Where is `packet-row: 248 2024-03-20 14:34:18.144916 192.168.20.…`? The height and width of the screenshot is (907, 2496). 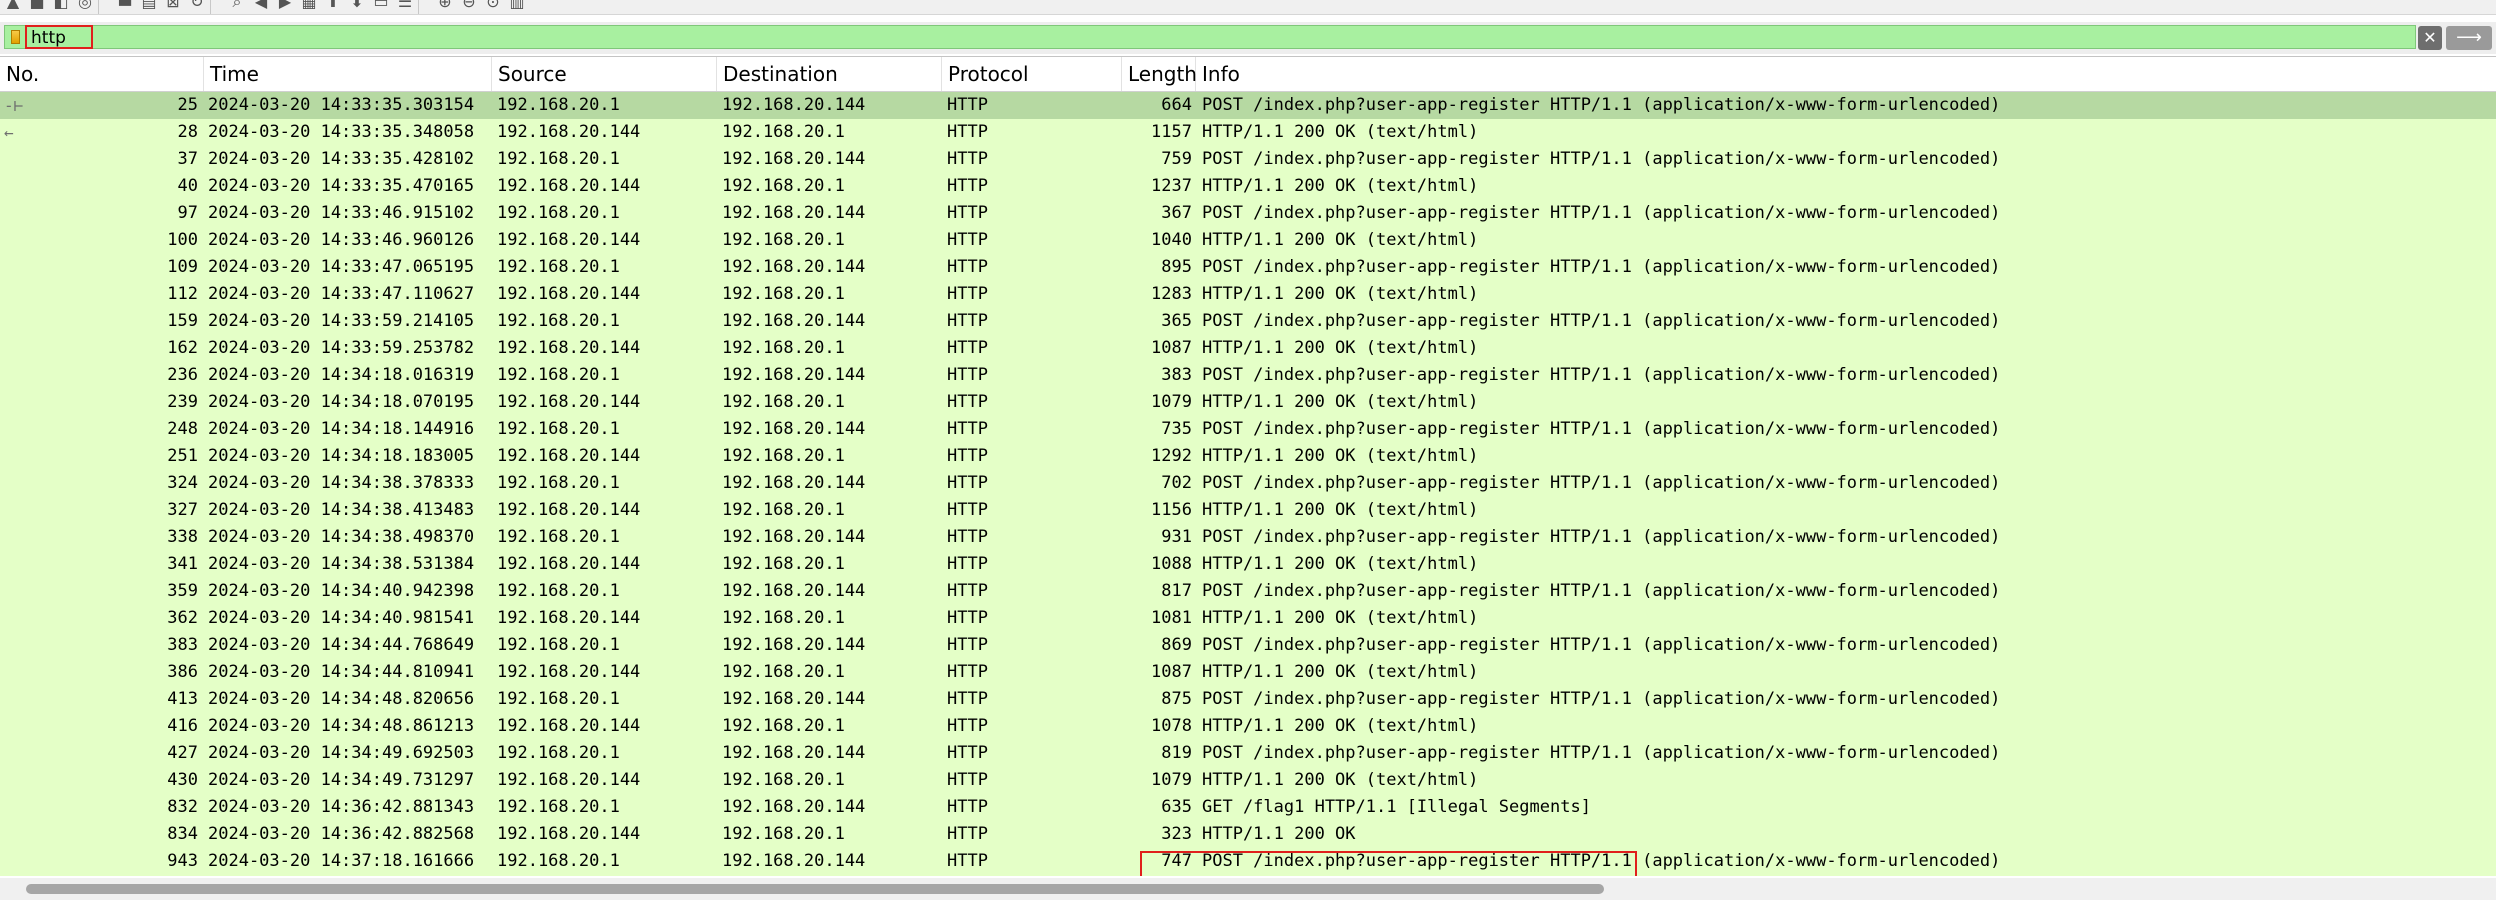 packet-row: 248 2024-03-20 14:34:18.144916 192.168.20.… is located at coordinates (1248, 429).